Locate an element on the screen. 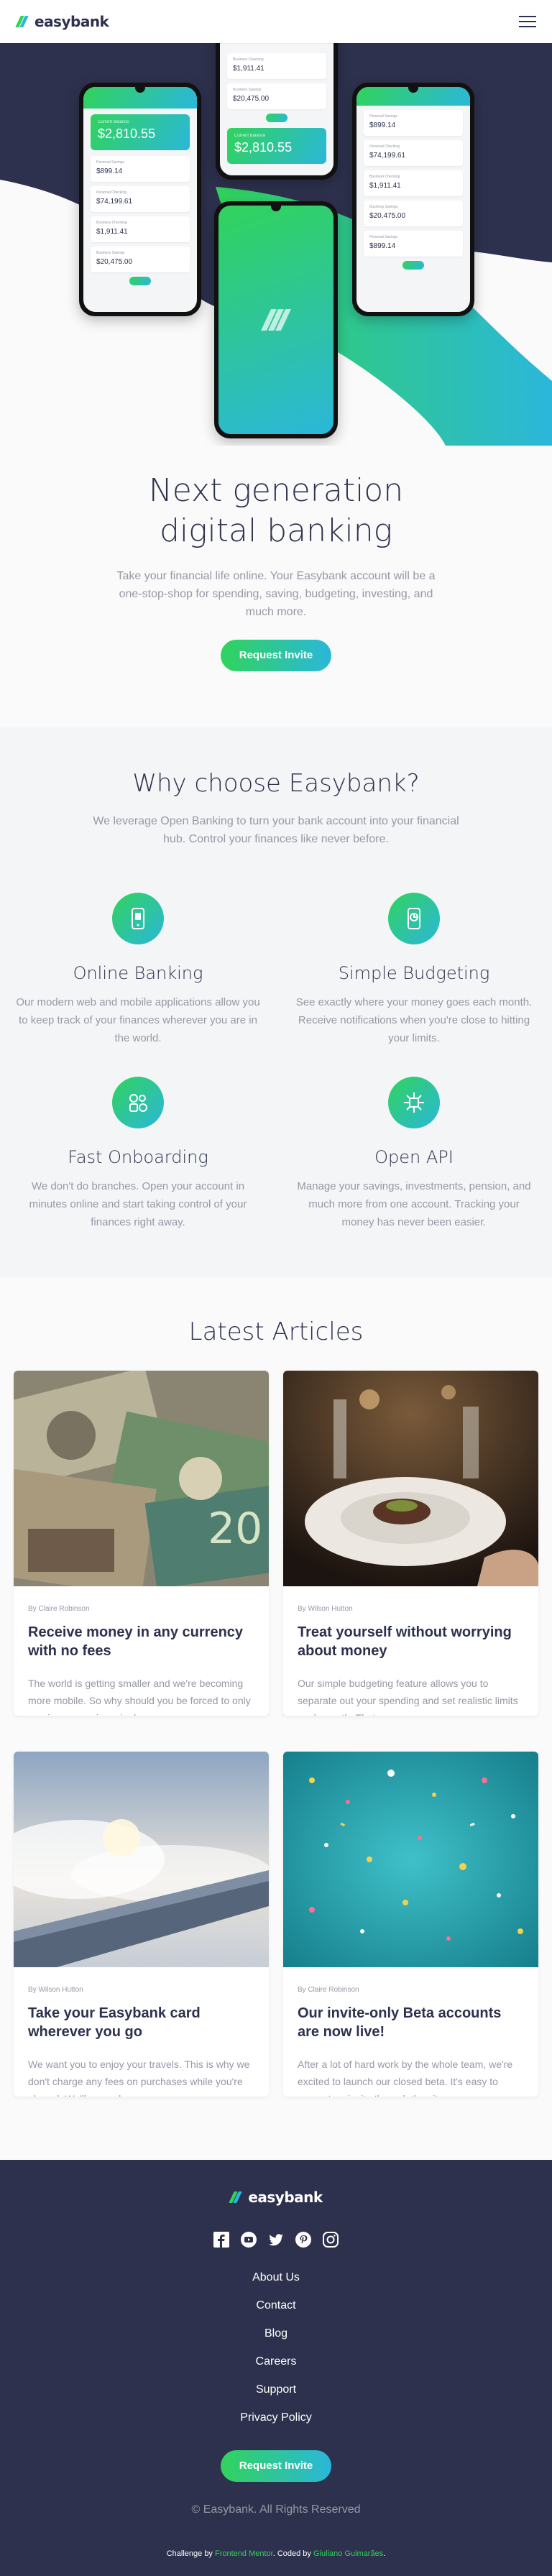  footer-request-invite-button: Request Invite is located at coordinates (276, 2466).